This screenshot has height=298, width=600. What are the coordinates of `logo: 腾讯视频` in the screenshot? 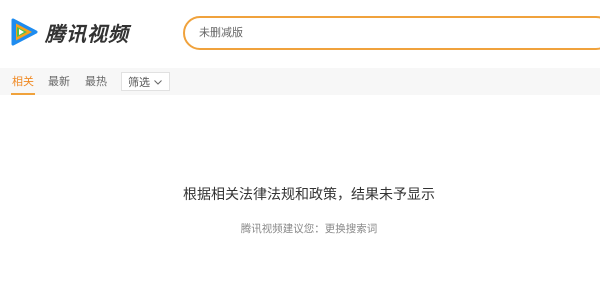 It's located at (68, 32).